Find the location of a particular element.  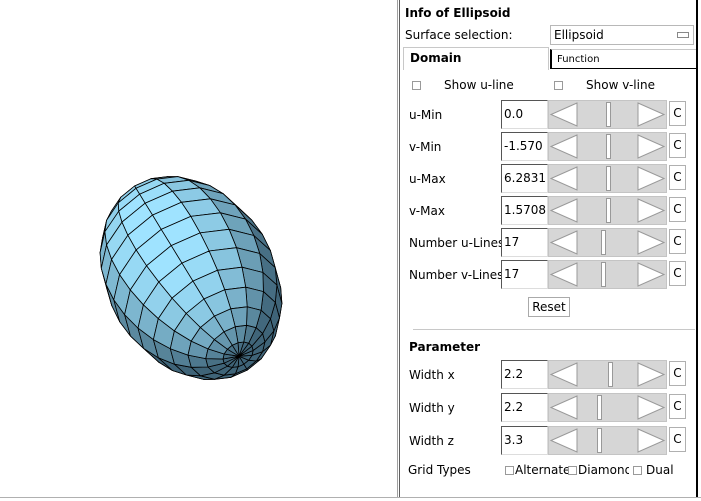

row-label: Number v-Lines is located at coordinates (456, 275).